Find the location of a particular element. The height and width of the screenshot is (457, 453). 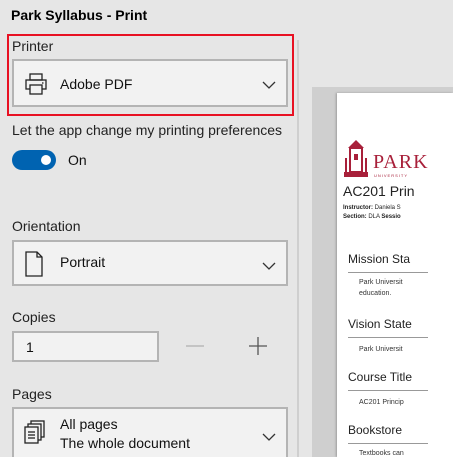

pages-value: All pages is located at coordinates (89, 424).